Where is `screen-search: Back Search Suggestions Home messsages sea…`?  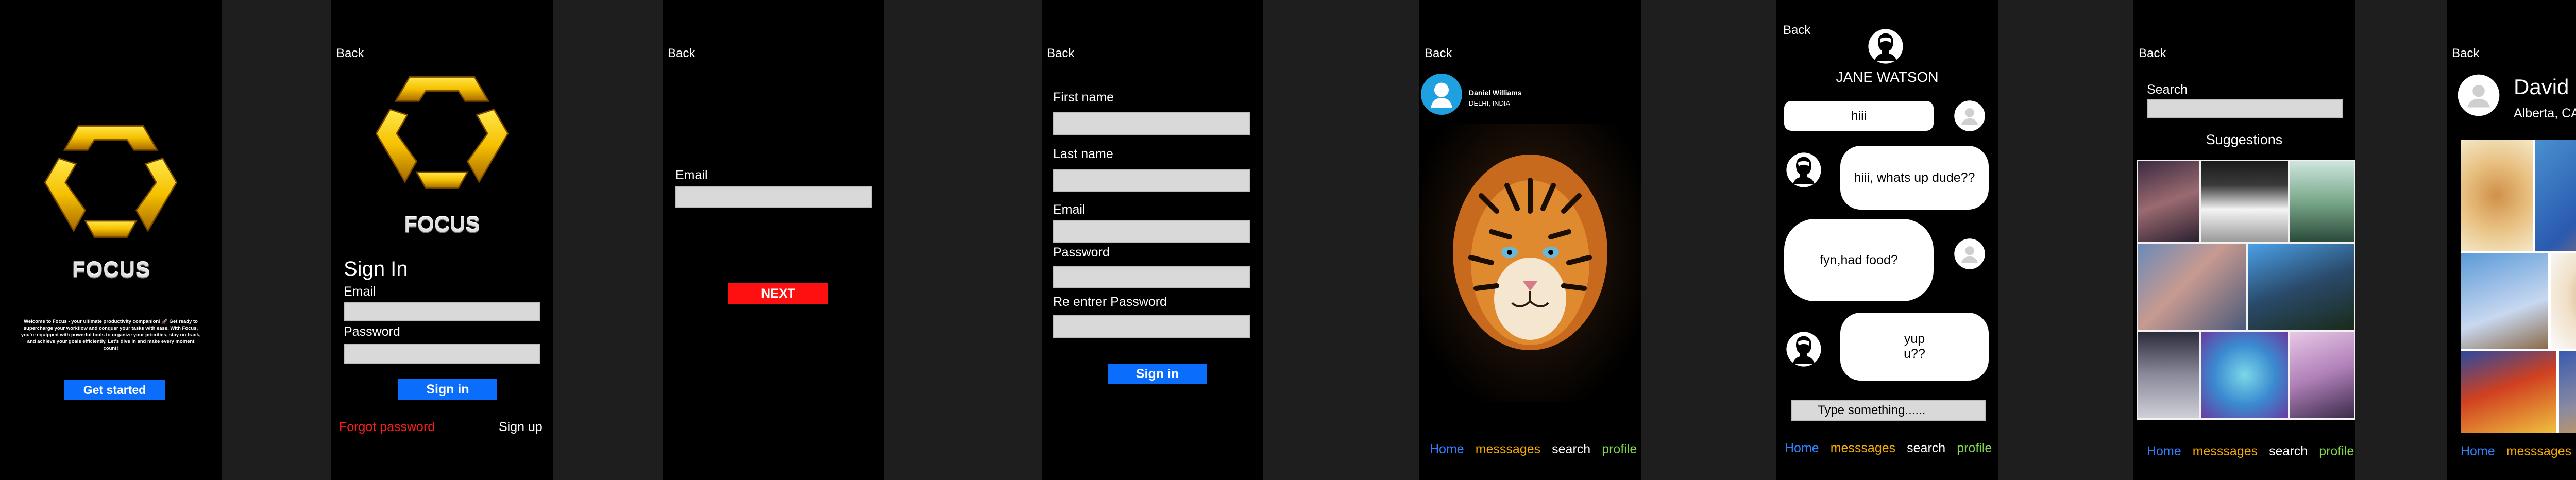
screen-search: Back Search Suggestions Home messsages sea… is located at coordinates (2244, 240).